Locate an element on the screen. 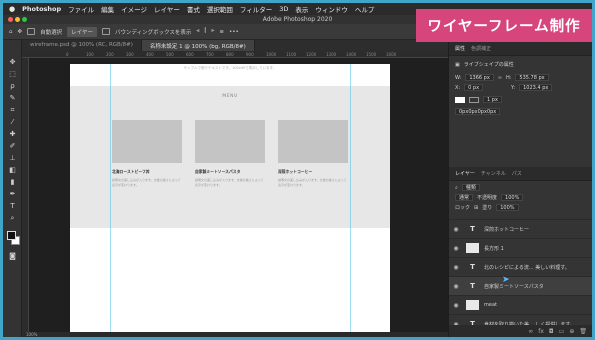  layer-name: 北のレシピによる流... 美しい料理す。 is located at coordinates (527, 267).